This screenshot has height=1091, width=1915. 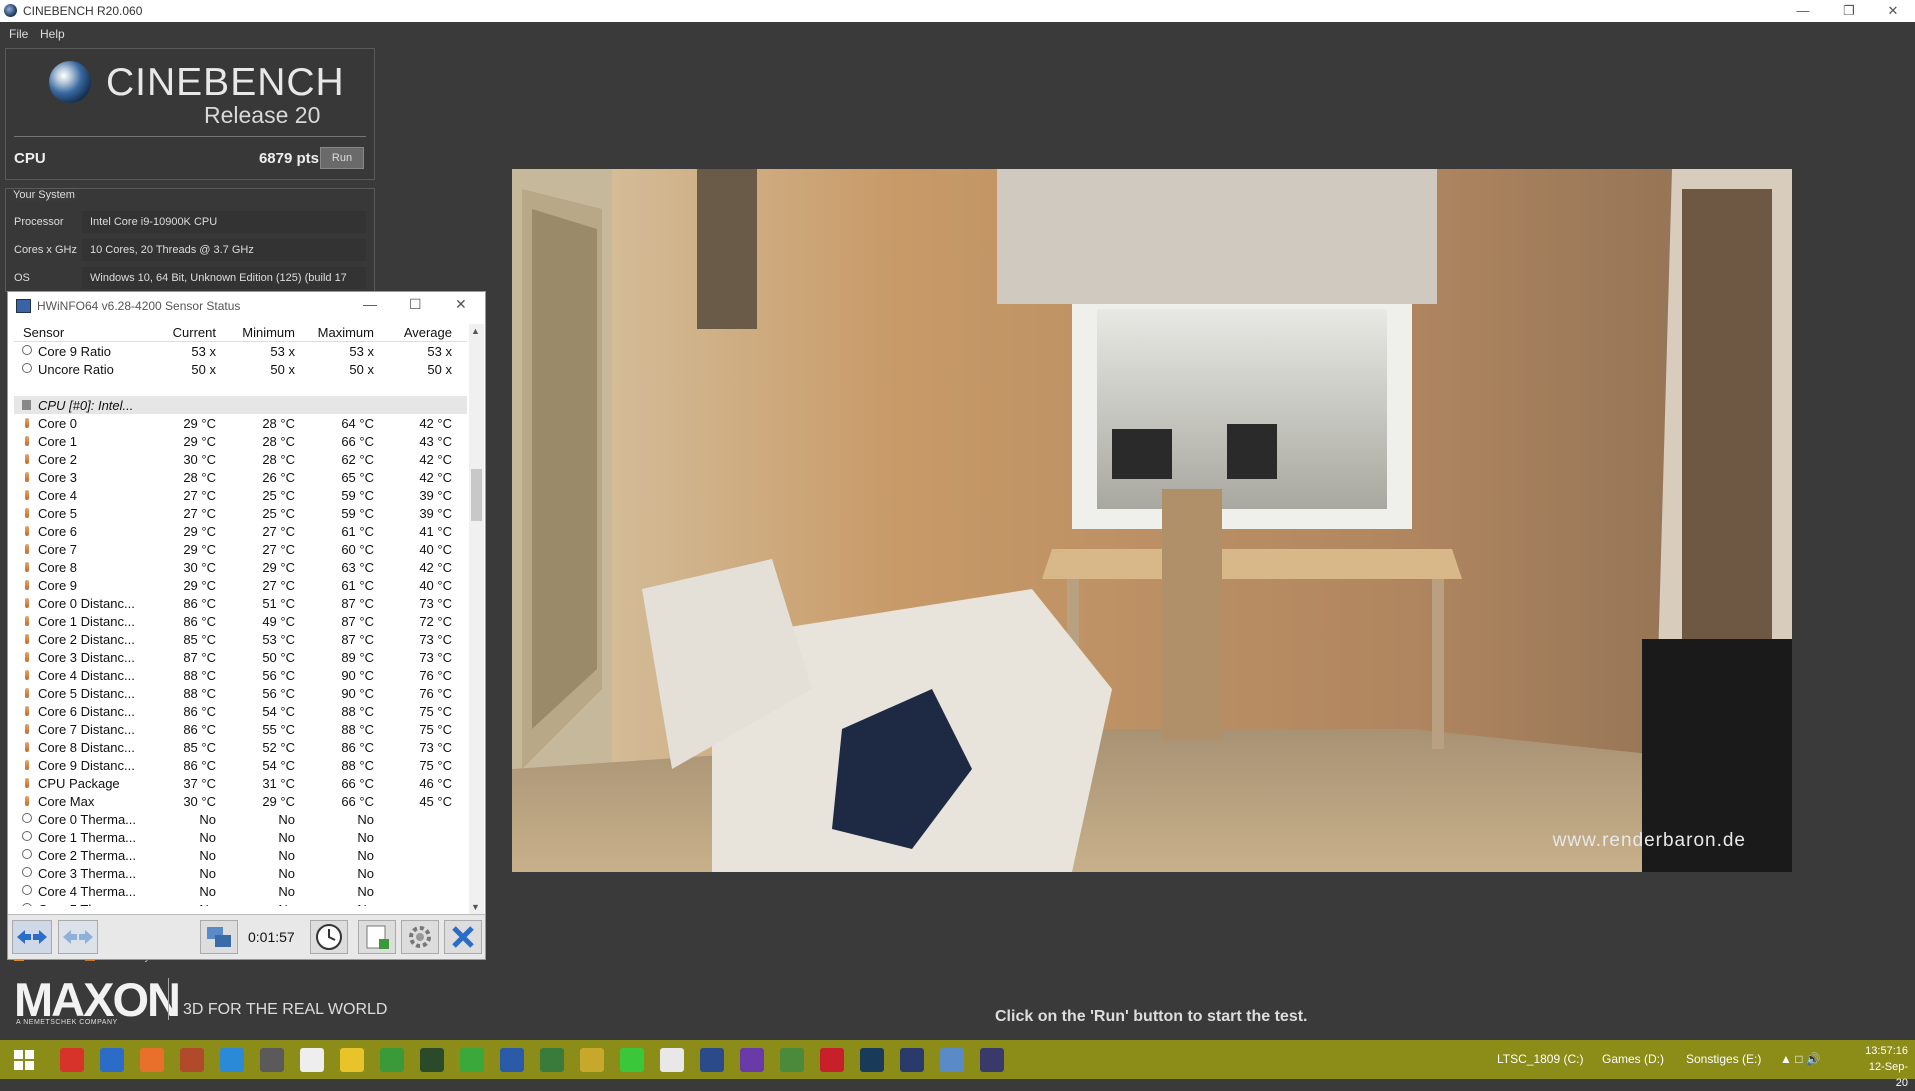 I want to click on cinebench-icon, so click(x=992, y=1060).